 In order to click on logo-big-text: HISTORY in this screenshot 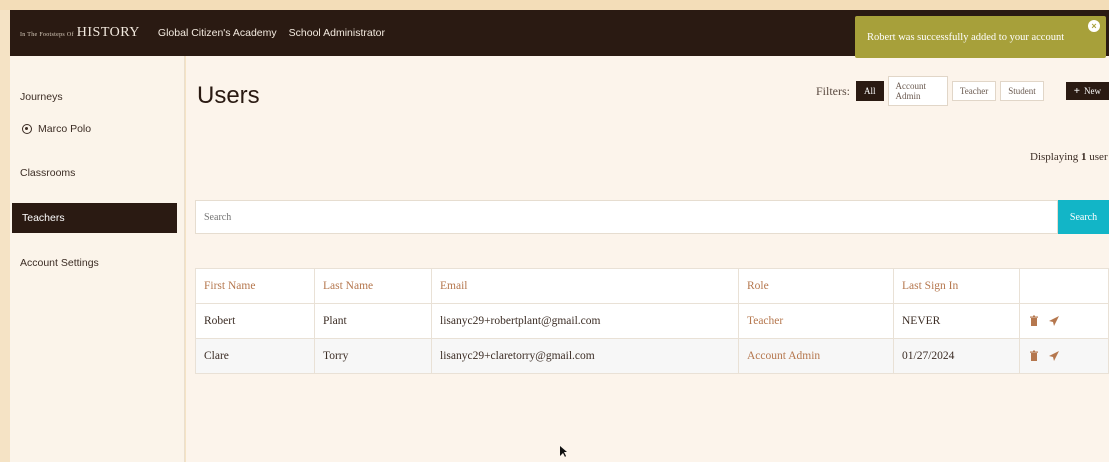, I will do `click(108, 32)`.